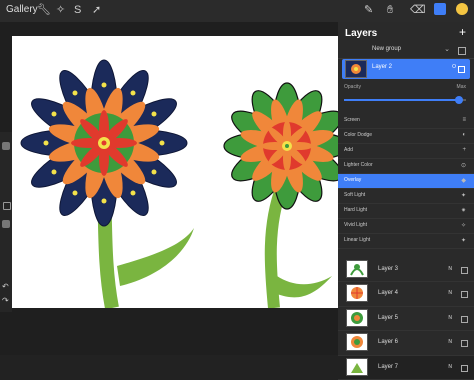 This screenshot has width=474, height=380. What do you see at coordinates (406, 211) in the screenshot?
I see `blend-mode-item: Hard Light ✷` at bounding box center [406, 211].